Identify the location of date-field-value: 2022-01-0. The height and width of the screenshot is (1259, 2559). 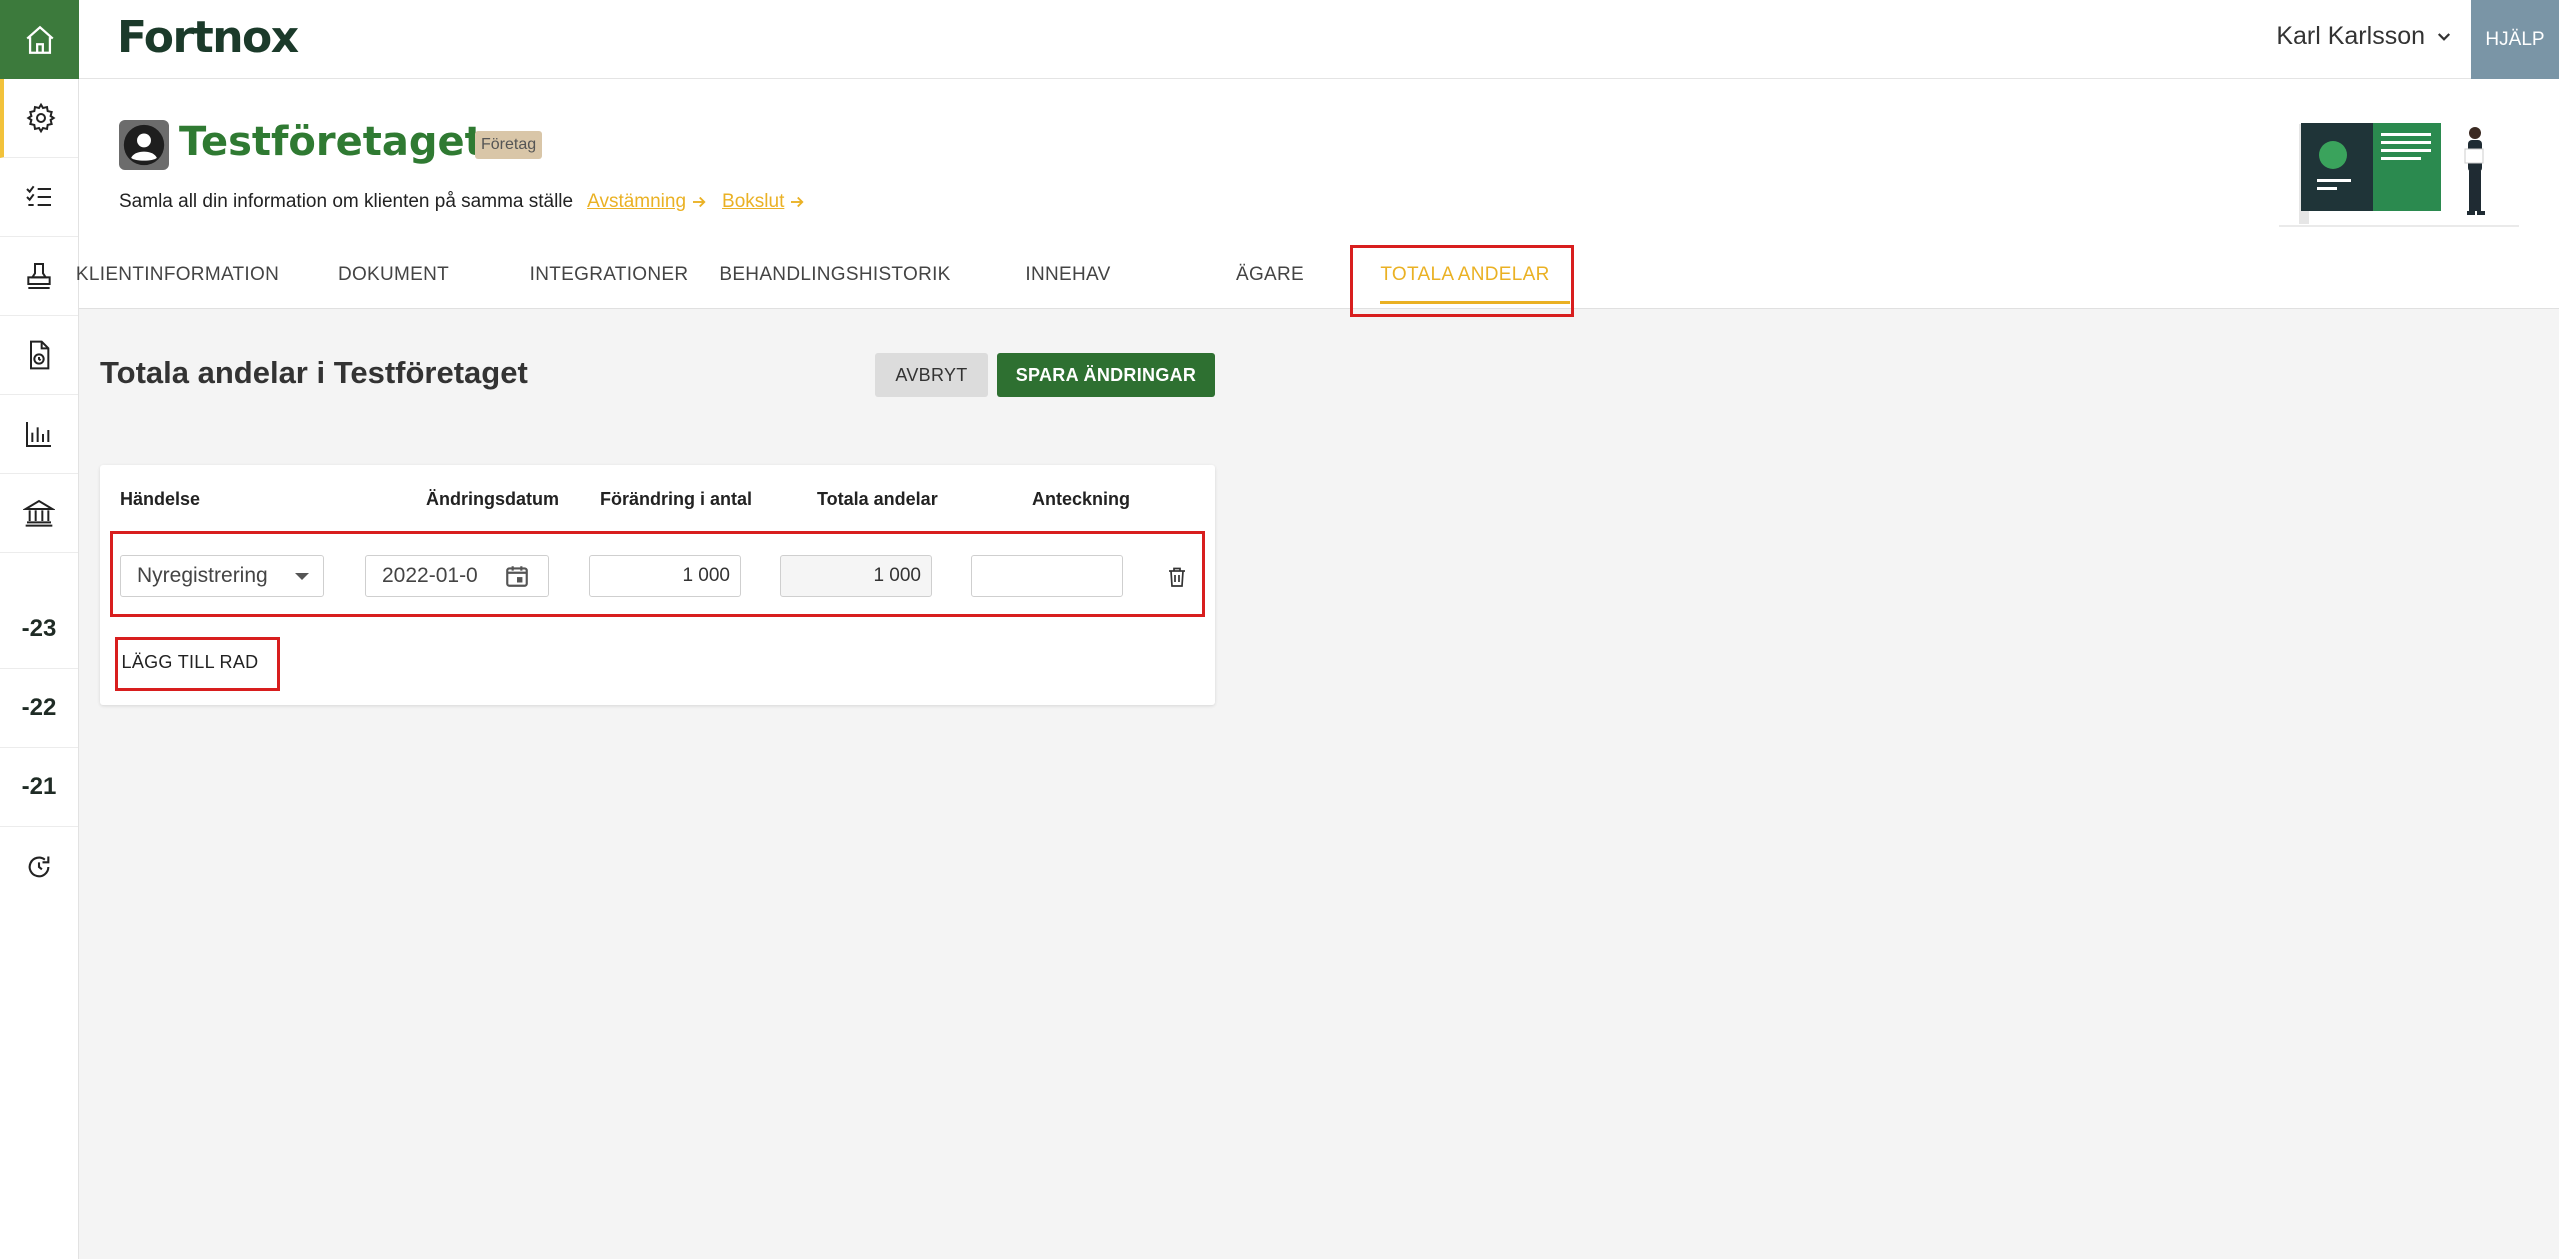
(430, 575).